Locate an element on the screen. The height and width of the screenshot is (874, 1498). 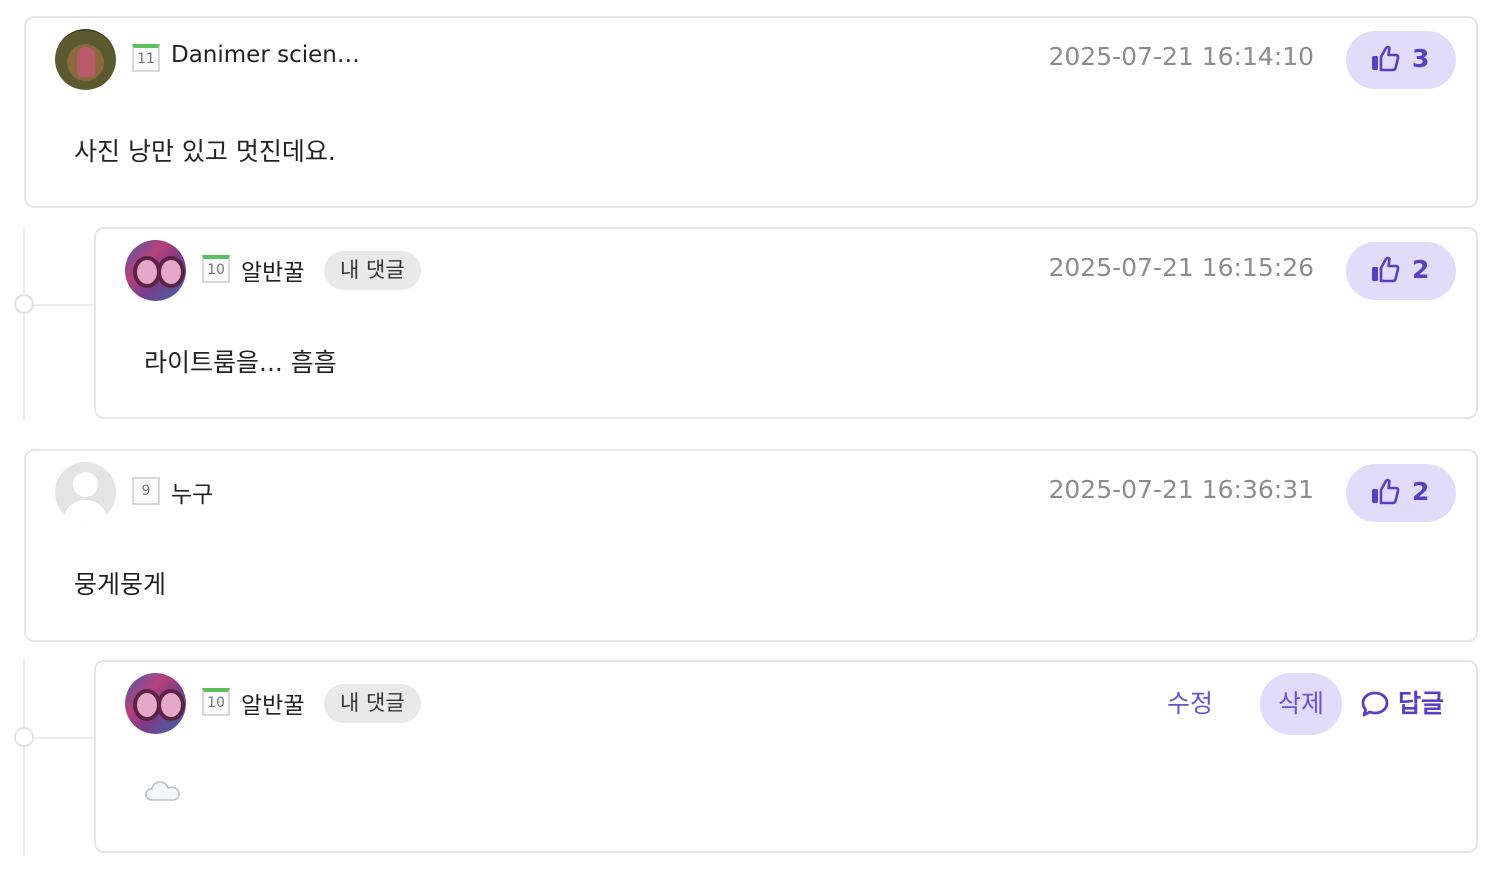
comment-body: 뭉게뭉게 is located at coordinates (120, 584).